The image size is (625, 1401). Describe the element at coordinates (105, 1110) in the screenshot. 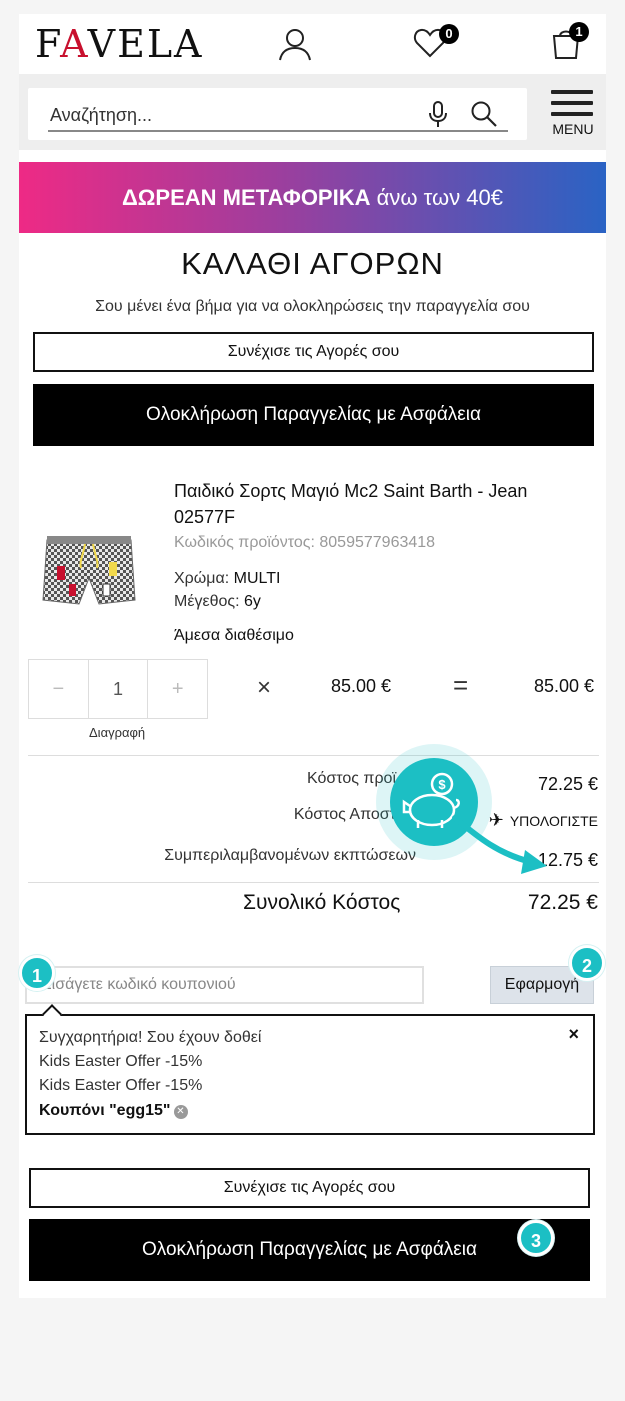

I see `coupon-code-label: Κουπόνι "egg15"` at that location.